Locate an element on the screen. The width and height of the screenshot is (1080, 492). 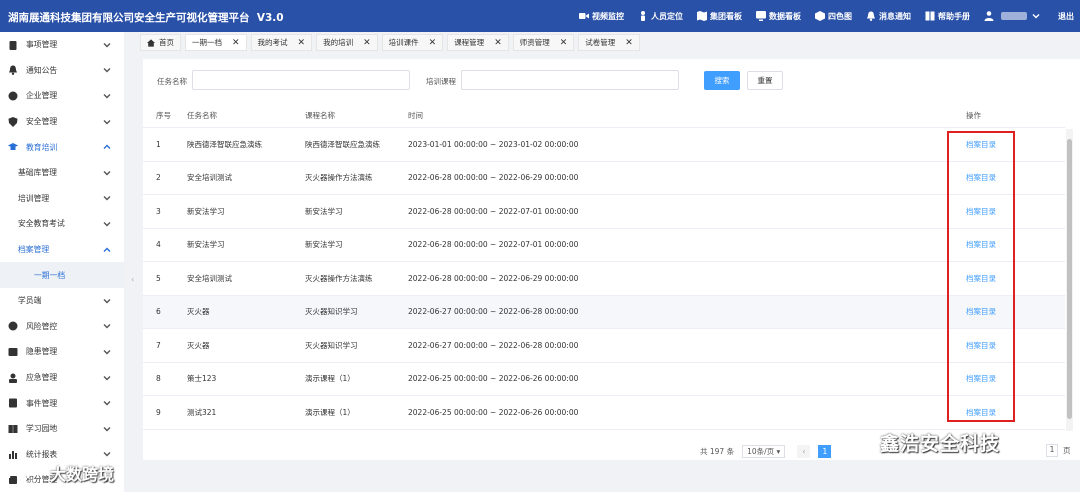
nav-help-manual: 帮助手册 is located at coordinates (947, 16).